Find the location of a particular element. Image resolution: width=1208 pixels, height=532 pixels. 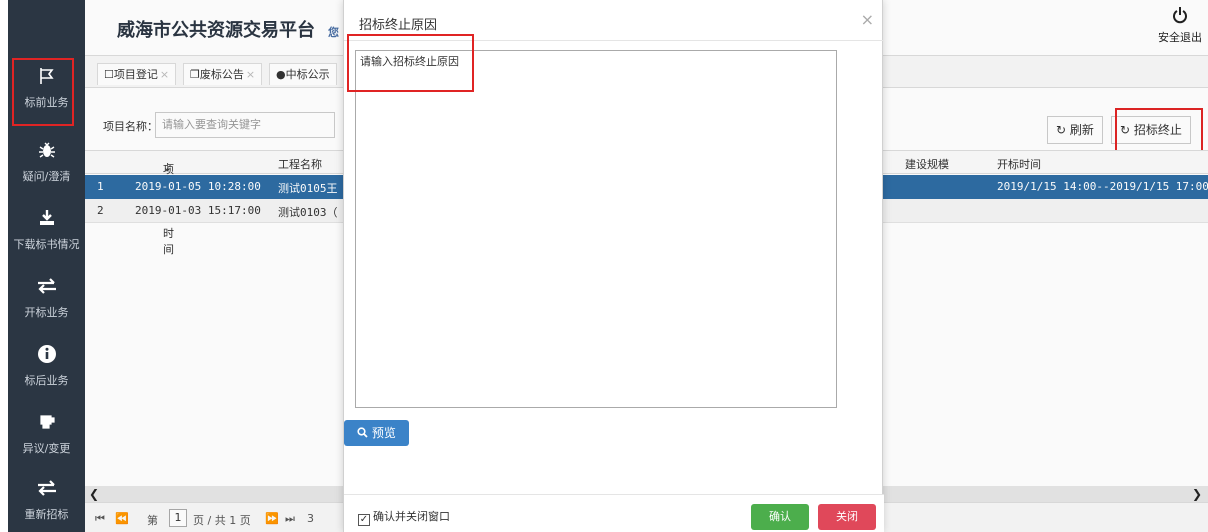

sidebar-item-questions: 疑问/澄清 is located at coordinates (46, 162).